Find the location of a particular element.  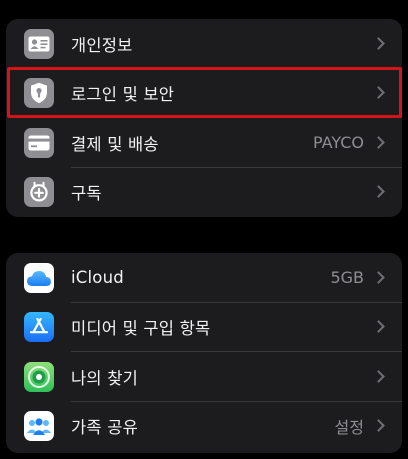

row-payment-shipping: 결제 및 배송 PAYCO is located at coordinates (204, 143).